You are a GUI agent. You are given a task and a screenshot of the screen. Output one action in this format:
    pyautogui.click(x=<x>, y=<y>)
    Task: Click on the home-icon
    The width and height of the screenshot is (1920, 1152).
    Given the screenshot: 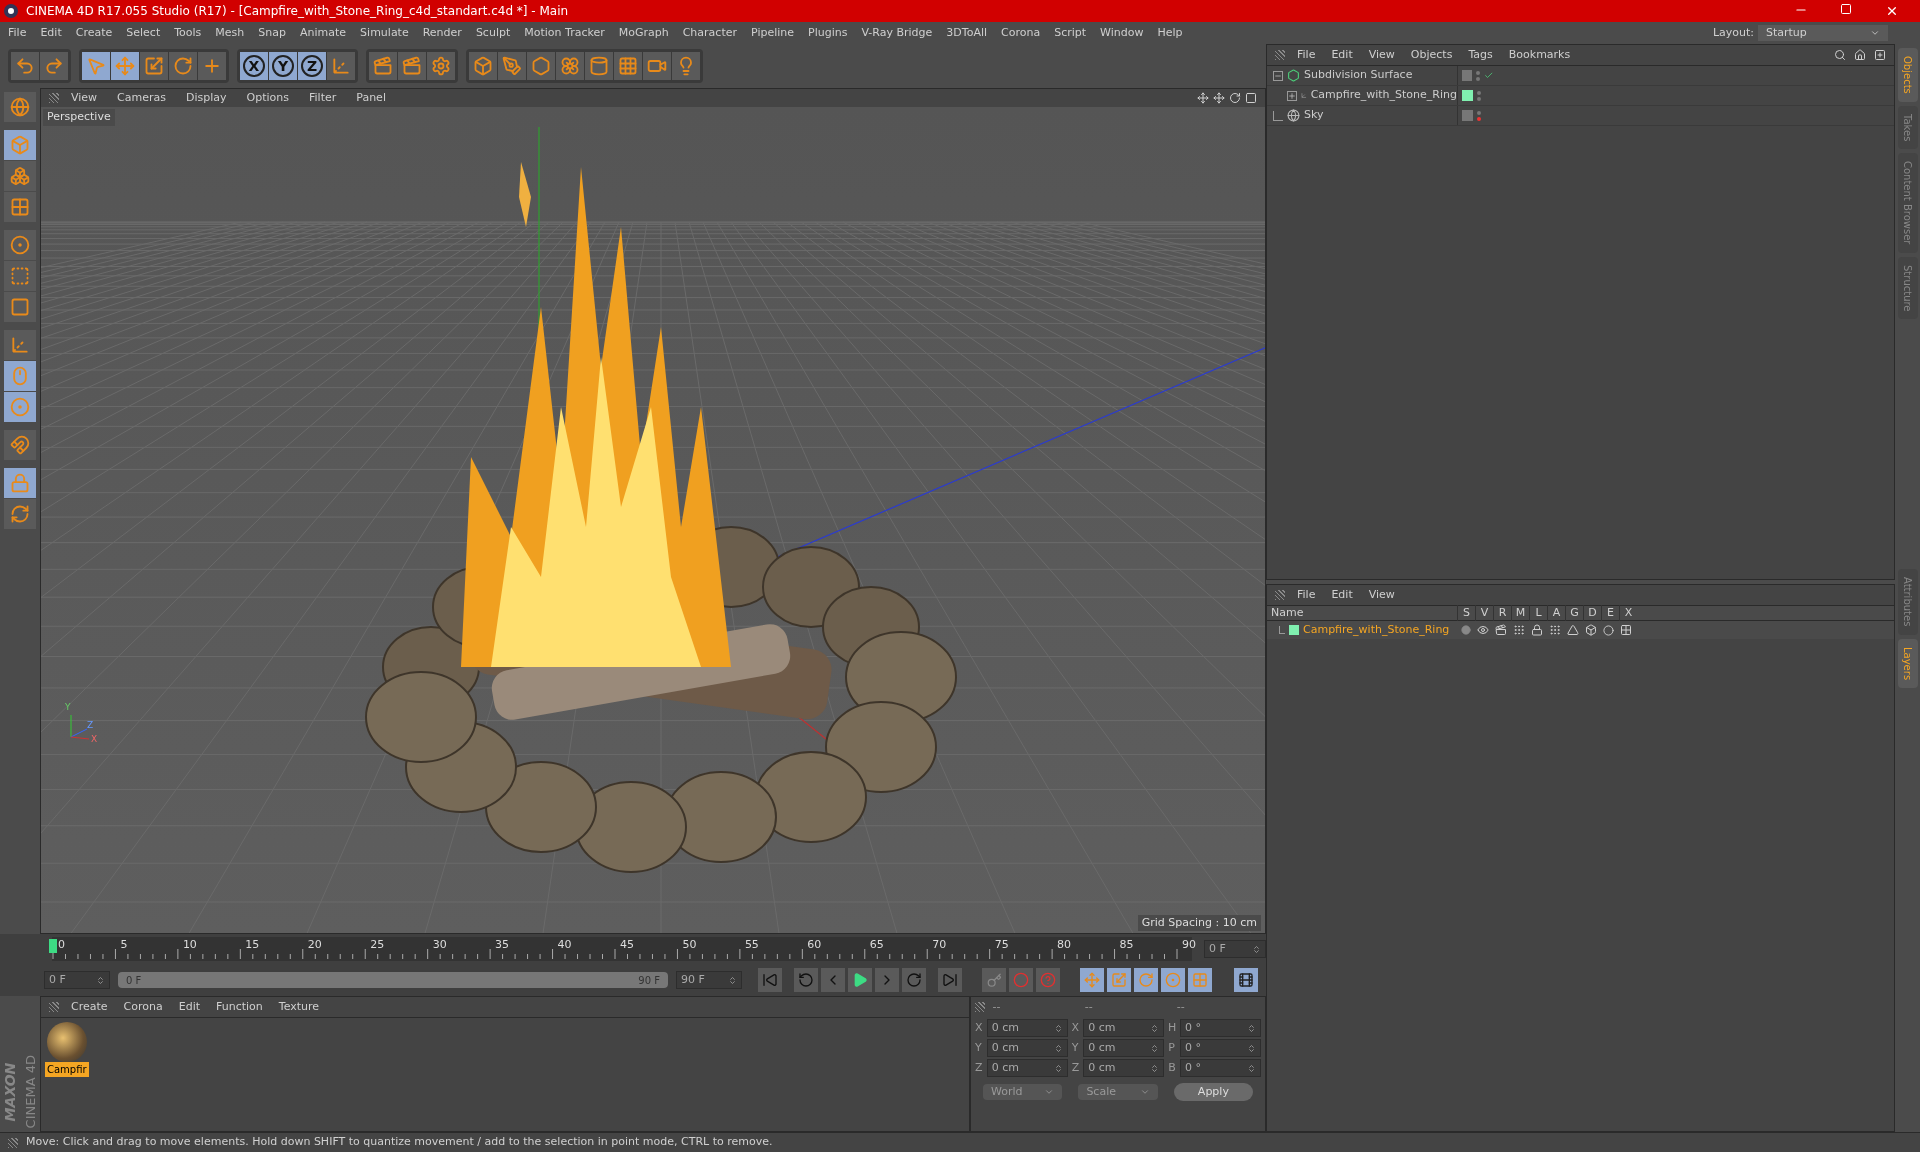 What is the action you would take?
    pyautogui.click(x=1860, y=55)
    